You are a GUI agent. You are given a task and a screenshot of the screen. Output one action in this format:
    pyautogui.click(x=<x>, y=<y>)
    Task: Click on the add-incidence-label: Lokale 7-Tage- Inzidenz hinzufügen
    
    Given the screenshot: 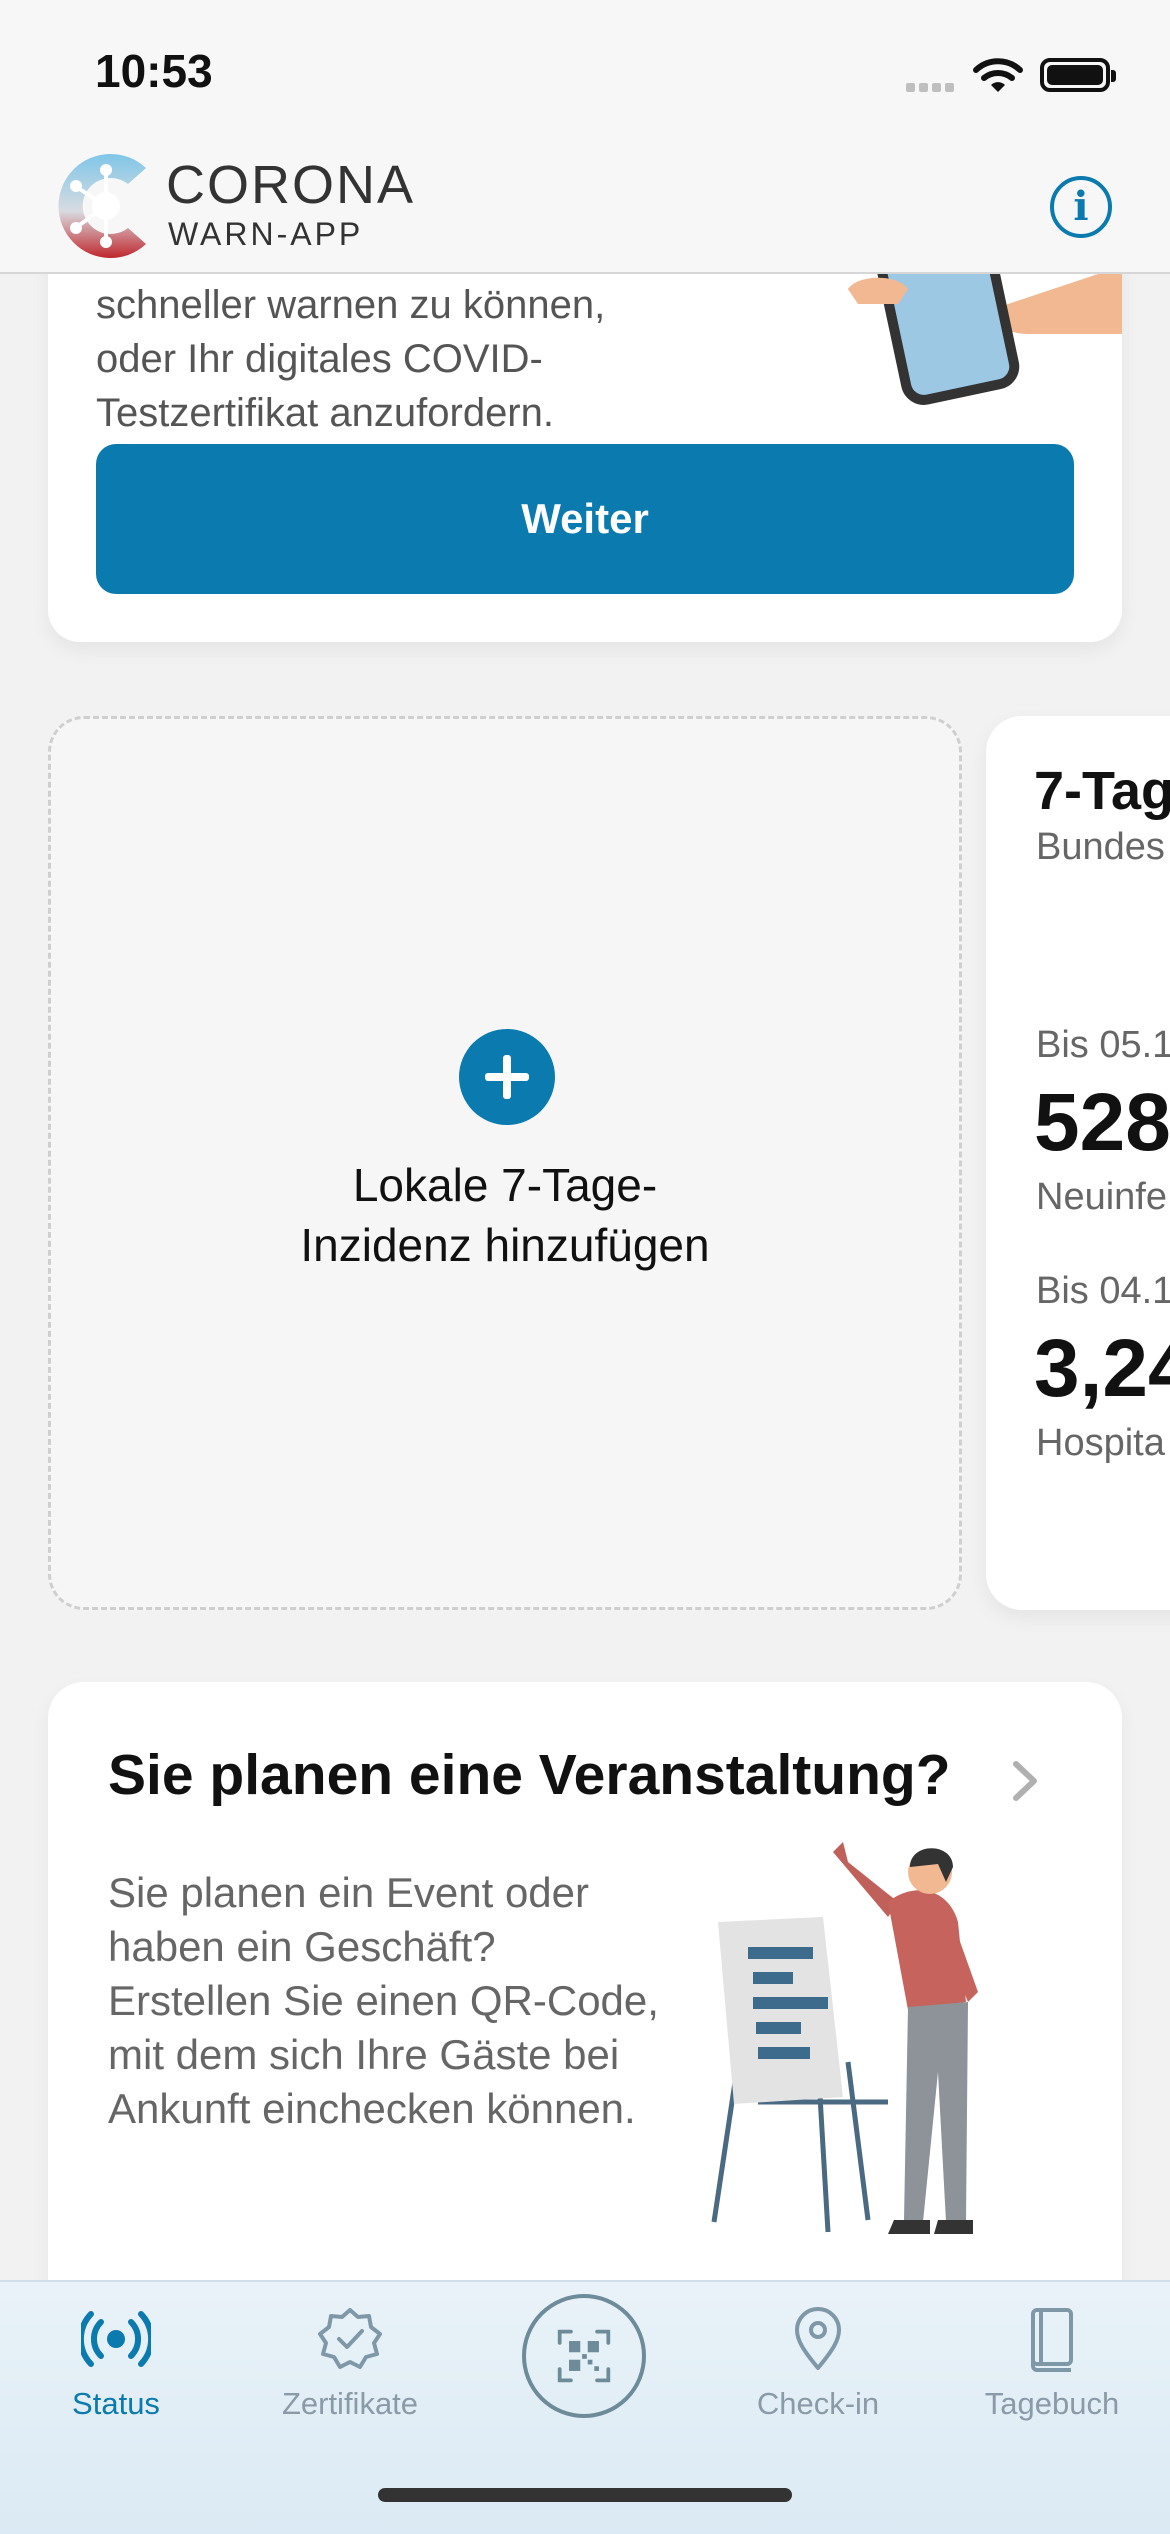 What is the action you would take?
    pyautogui.click(x=505, y=1215)
    